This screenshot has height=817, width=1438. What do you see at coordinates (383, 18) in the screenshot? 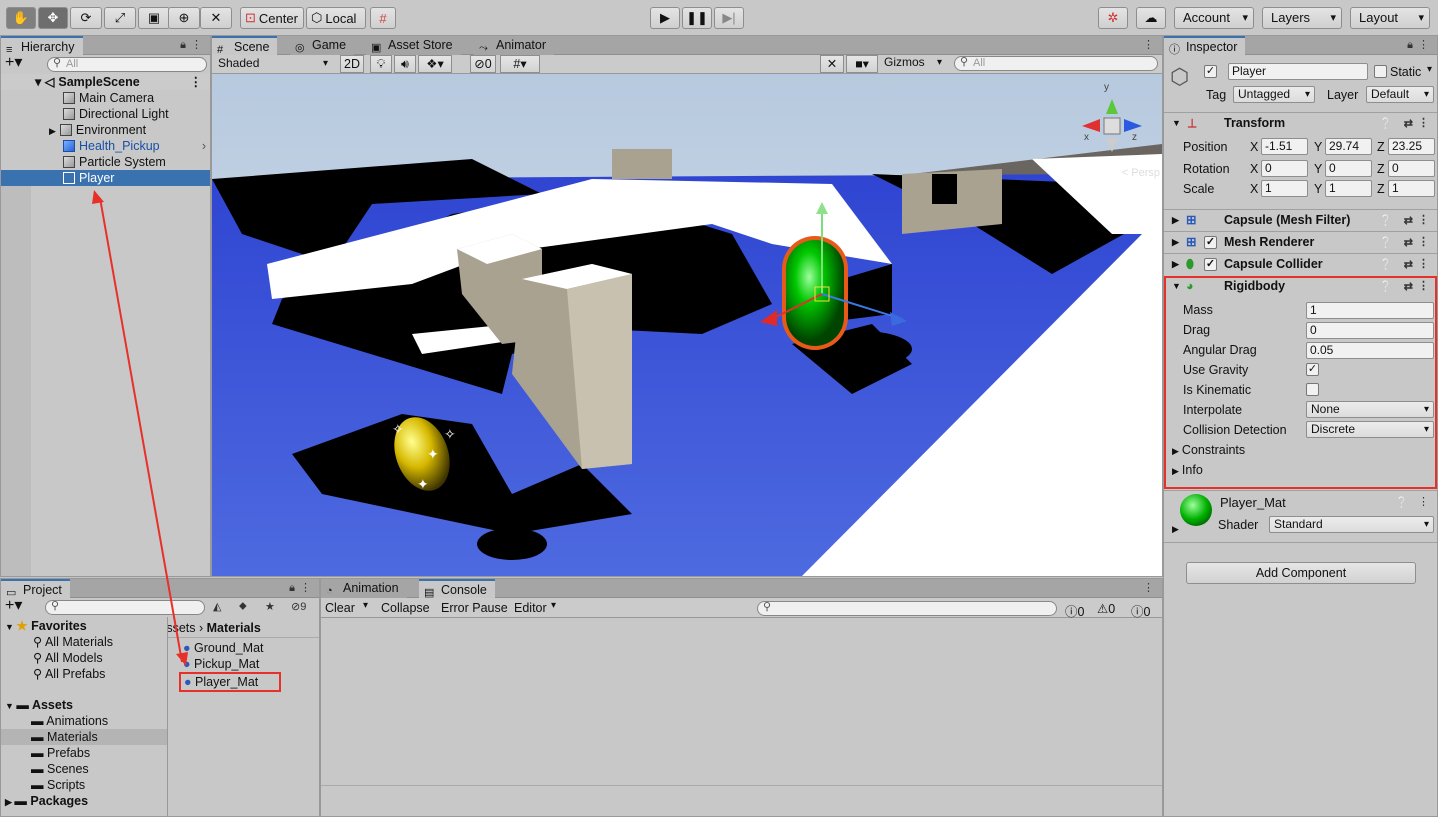
I see `grid-snap-icon: #` at bounding box center [383, 18].